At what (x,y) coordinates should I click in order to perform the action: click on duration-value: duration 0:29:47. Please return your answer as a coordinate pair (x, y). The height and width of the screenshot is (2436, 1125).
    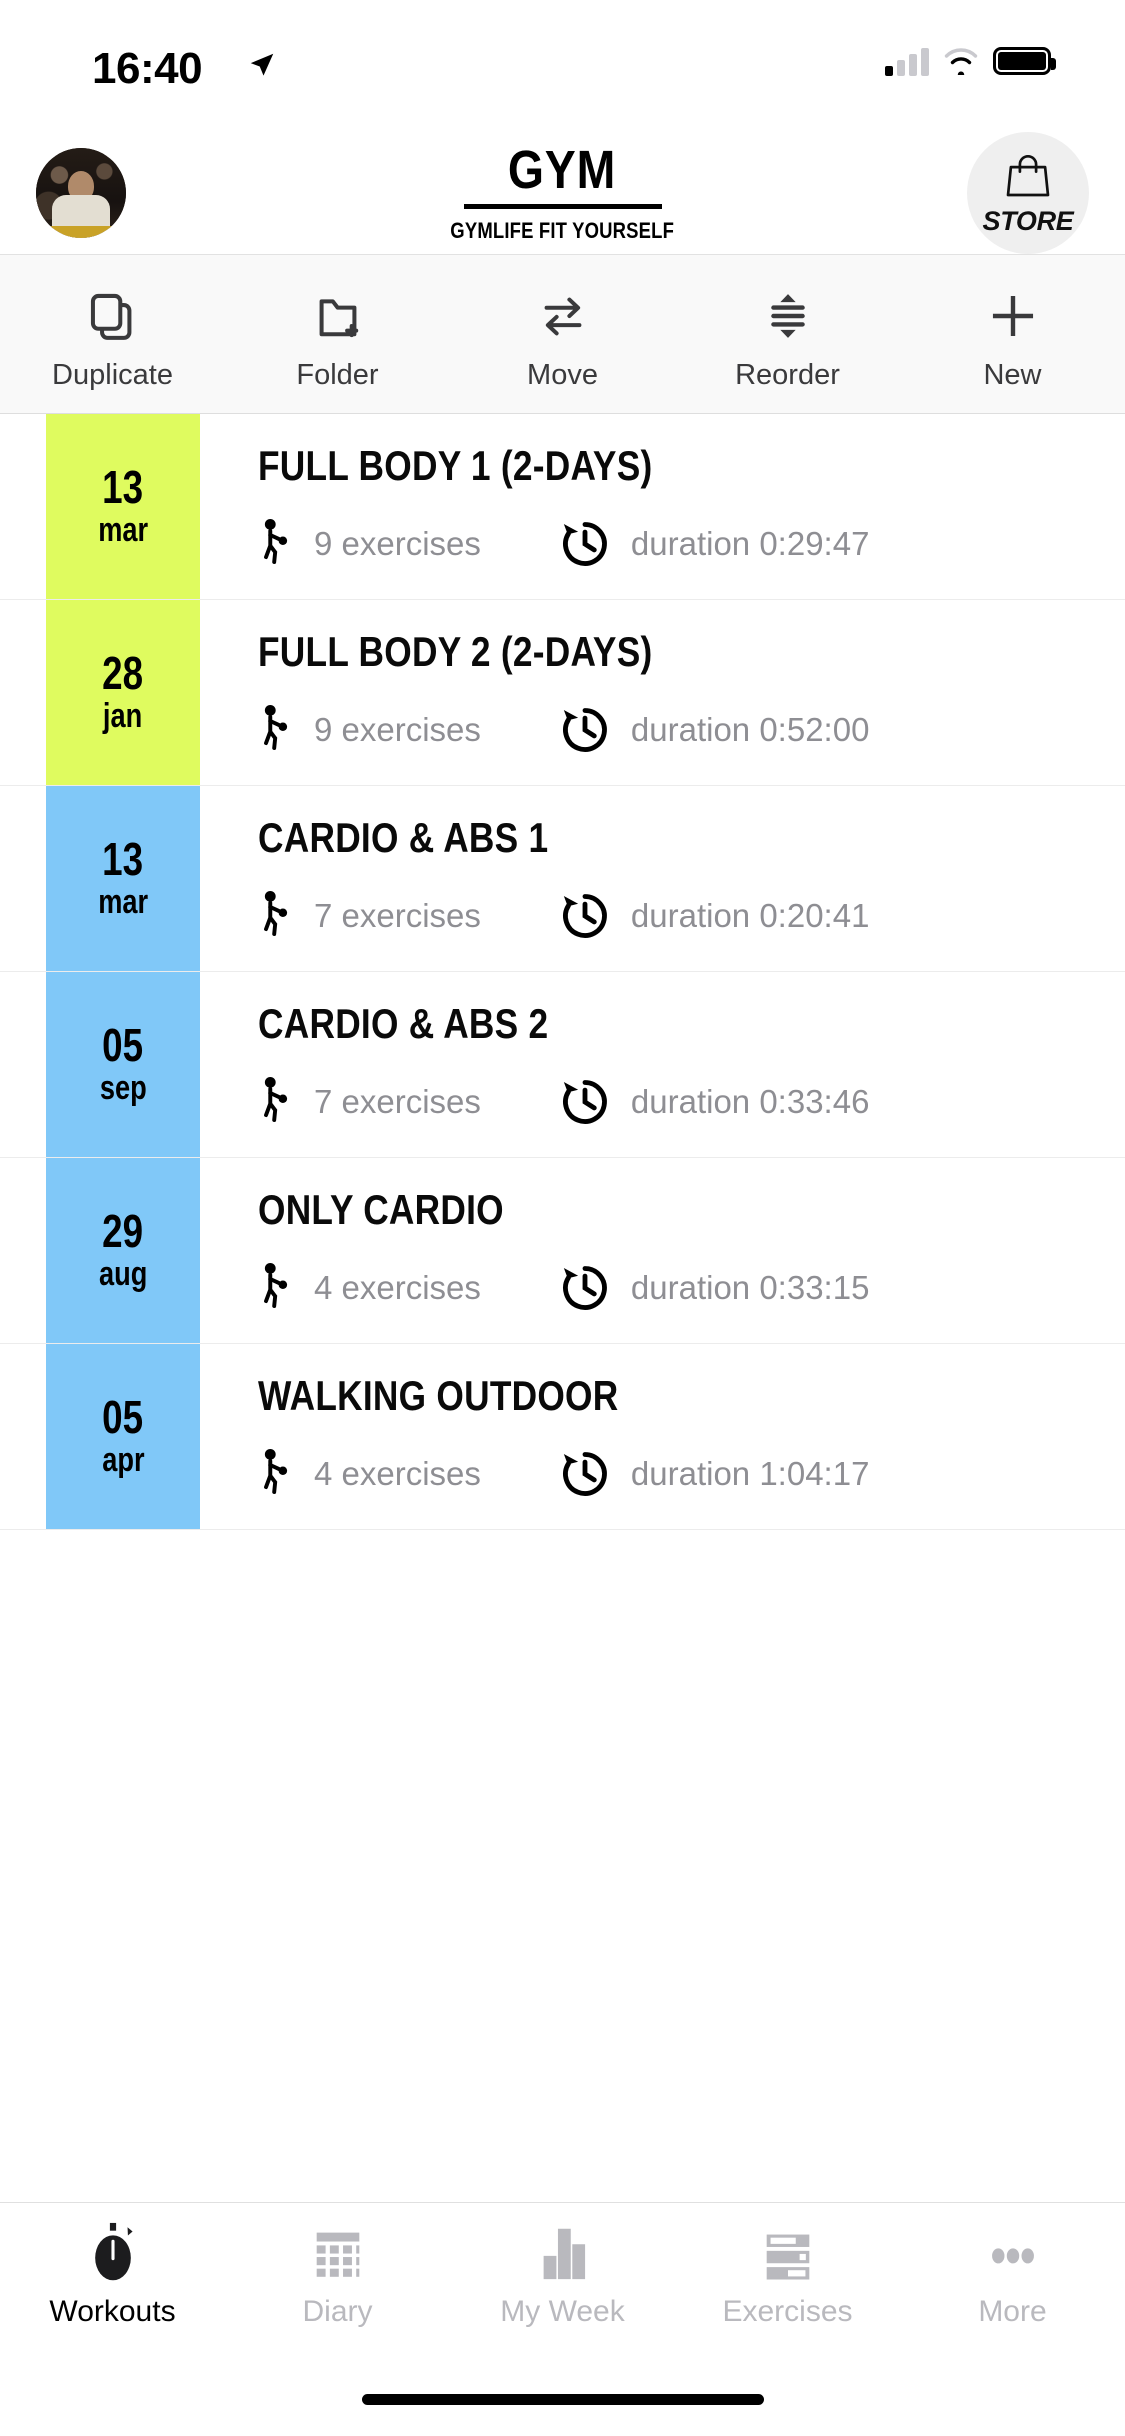
    Looking at the image, I should click on (750, 543).